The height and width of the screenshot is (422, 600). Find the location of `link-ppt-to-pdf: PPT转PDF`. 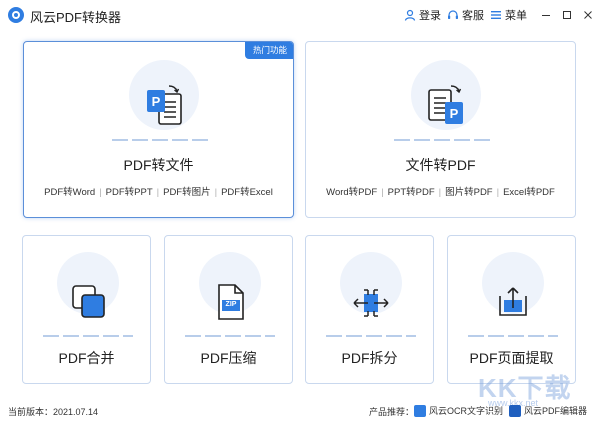

link-ppt-to-pdf: PPT转PDF is located at coordinates (411, 192).